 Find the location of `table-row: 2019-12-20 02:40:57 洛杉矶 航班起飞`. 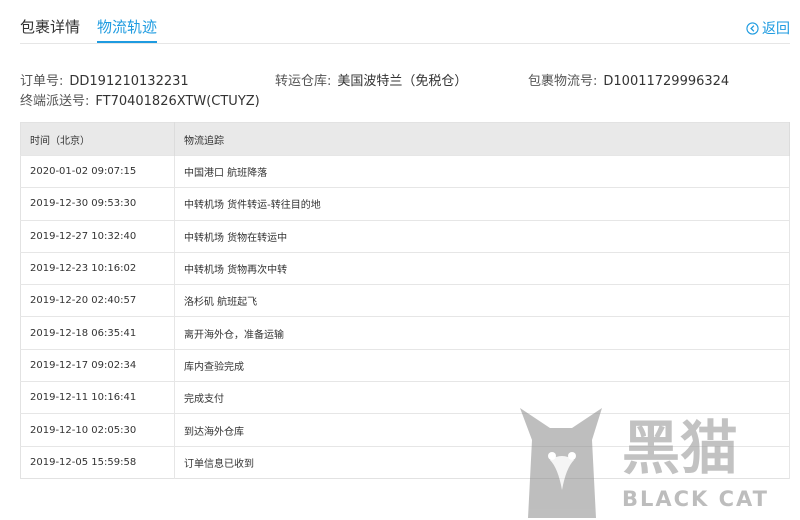

table-row: 2019-12-20 02:40:57 洛杉矶 航班起飞 is located at coordinates (405, 300).